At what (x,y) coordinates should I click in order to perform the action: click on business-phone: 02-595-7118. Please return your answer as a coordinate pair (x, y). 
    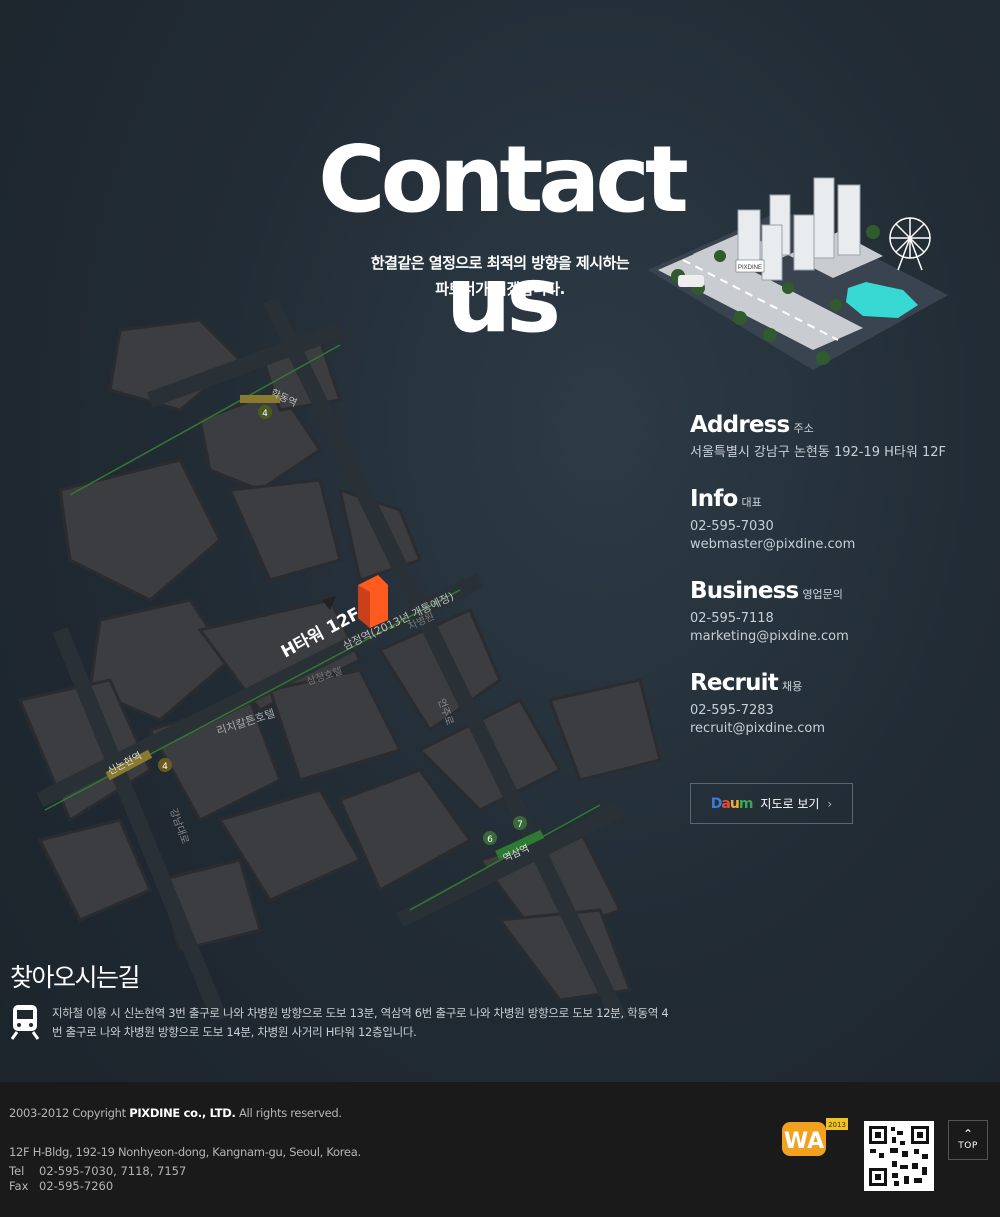
    Looking at the image, I should click on (732, 618).